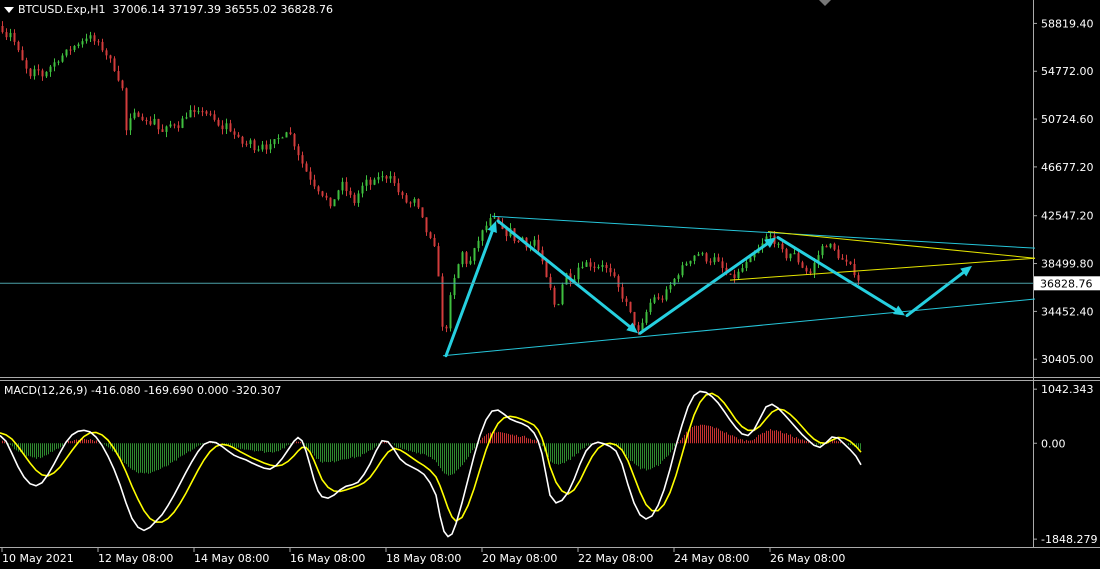  I want to click on macd-tick-label: 0.00, so click(1053, 443).